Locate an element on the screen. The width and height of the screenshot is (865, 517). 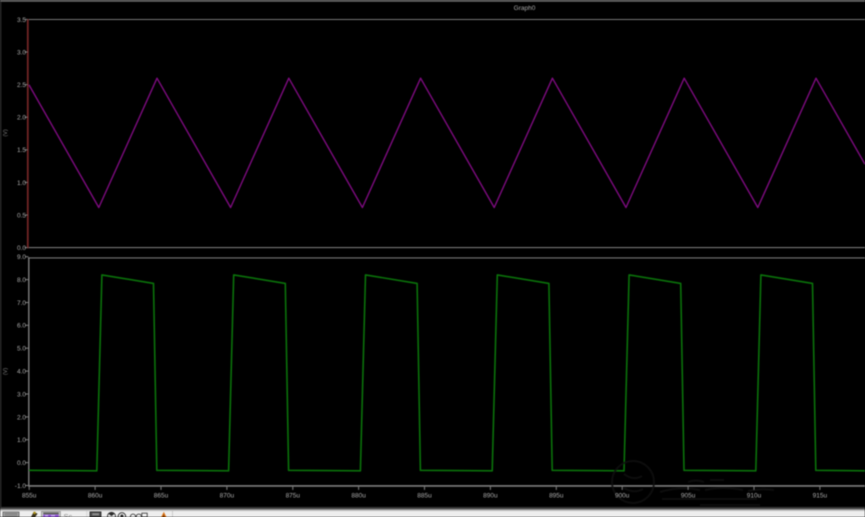
svg-text: 8.0 is located at coordinates (21, 280).